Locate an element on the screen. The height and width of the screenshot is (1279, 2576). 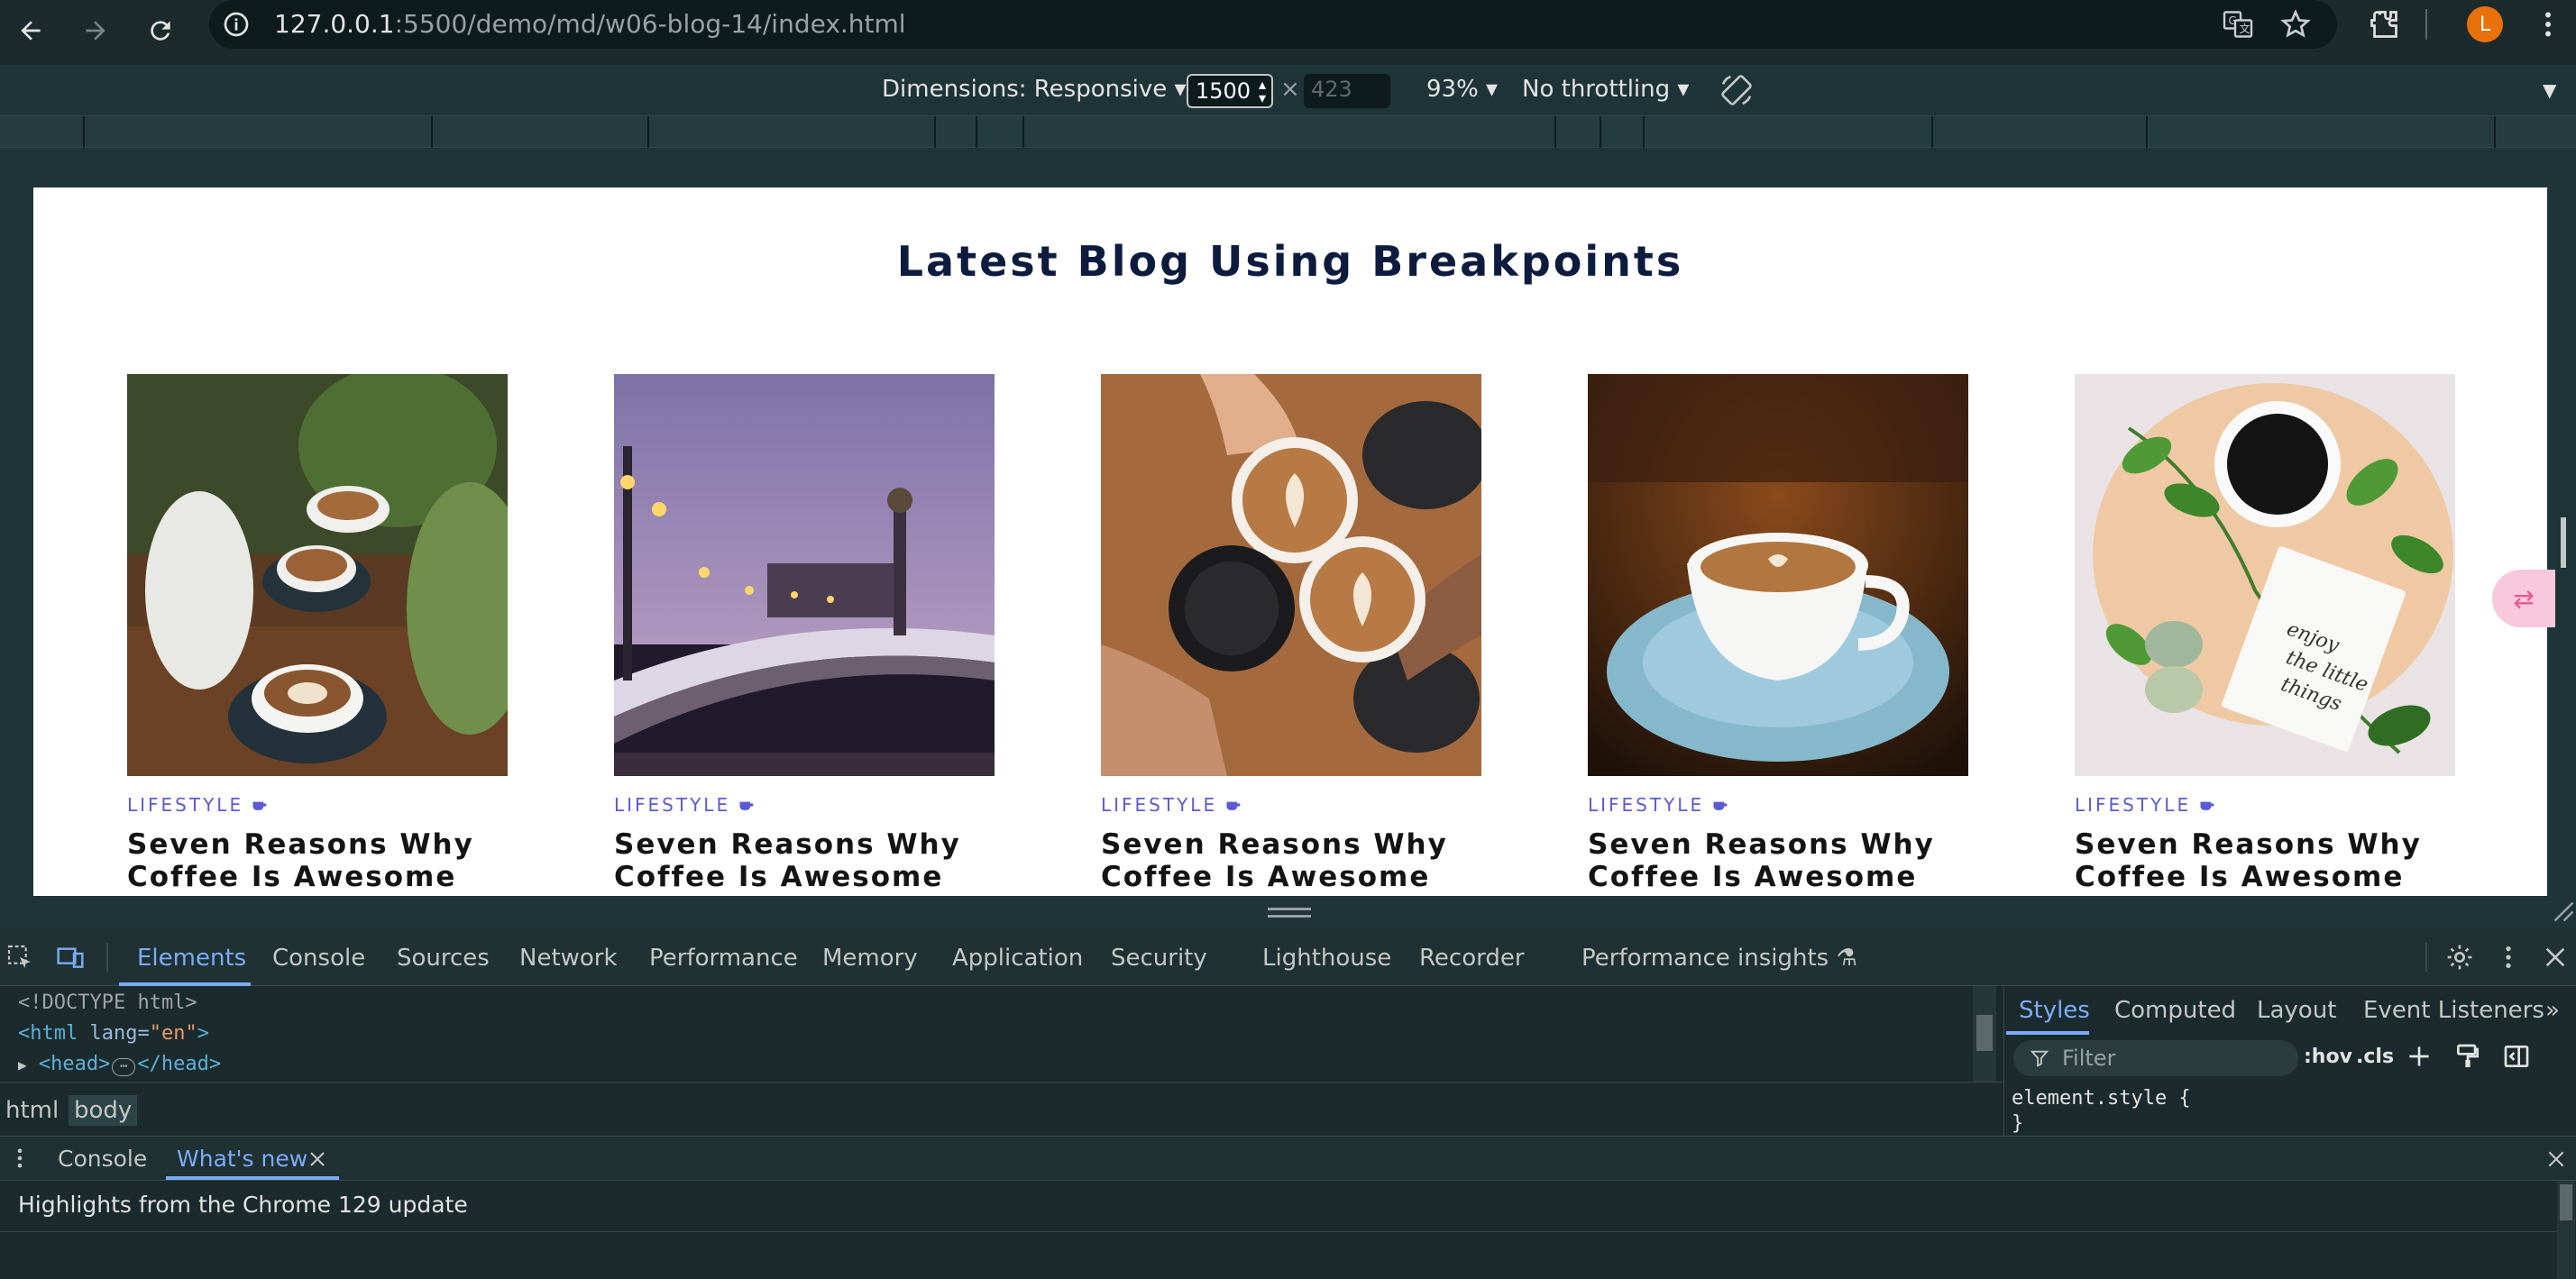
splitter-grip is located at coordinates (1289, 909).